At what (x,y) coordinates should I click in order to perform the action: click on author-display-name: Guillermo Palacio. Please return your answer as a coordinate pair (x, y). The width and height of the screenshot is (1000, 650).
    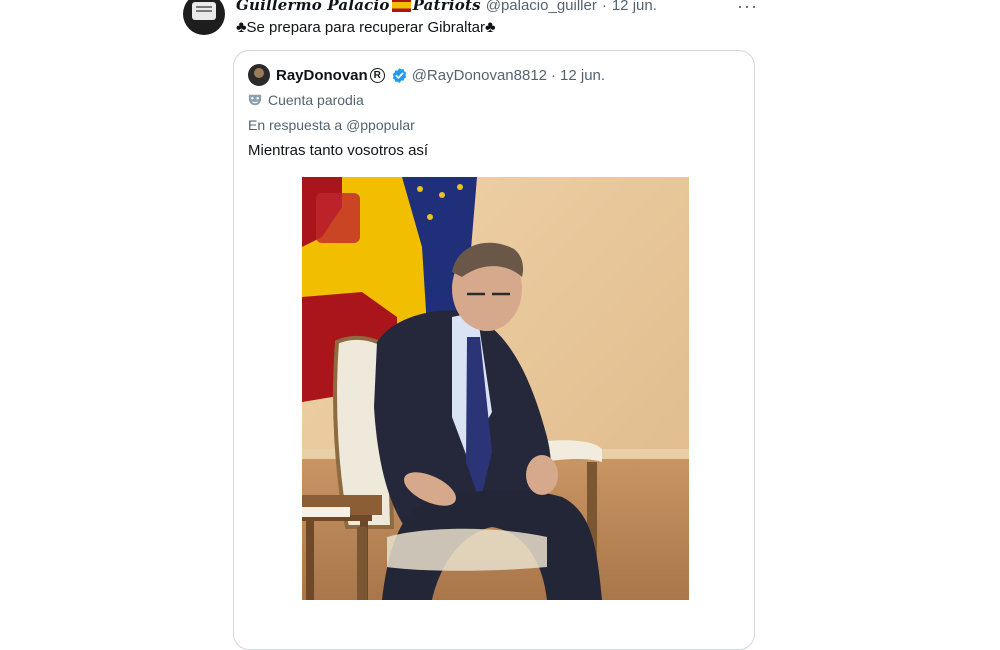
    Looking at the image, I should click on (313, 7).